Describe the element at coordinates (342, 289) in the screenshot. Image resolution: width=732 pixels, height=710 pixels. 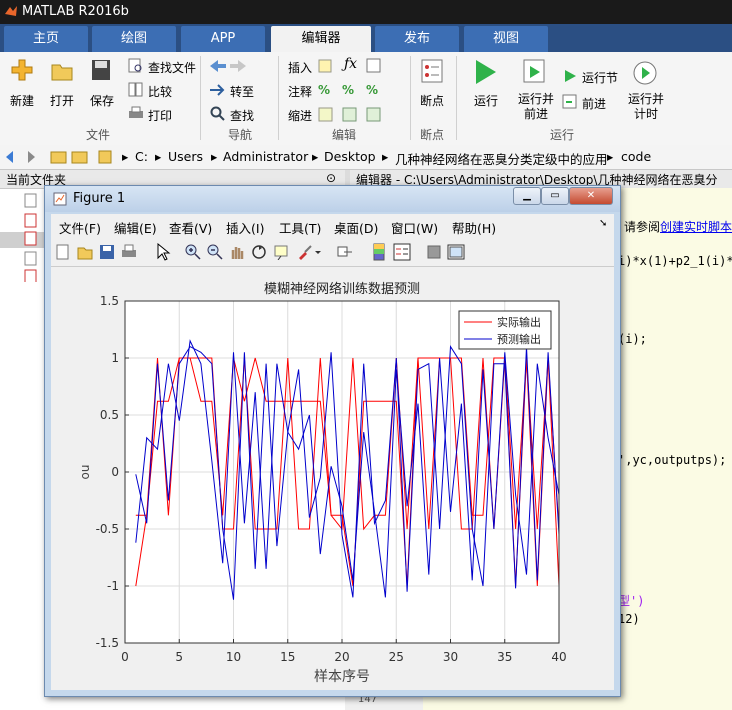
I see `chart-title: 模糊神经网络训练数据预测` at that location.